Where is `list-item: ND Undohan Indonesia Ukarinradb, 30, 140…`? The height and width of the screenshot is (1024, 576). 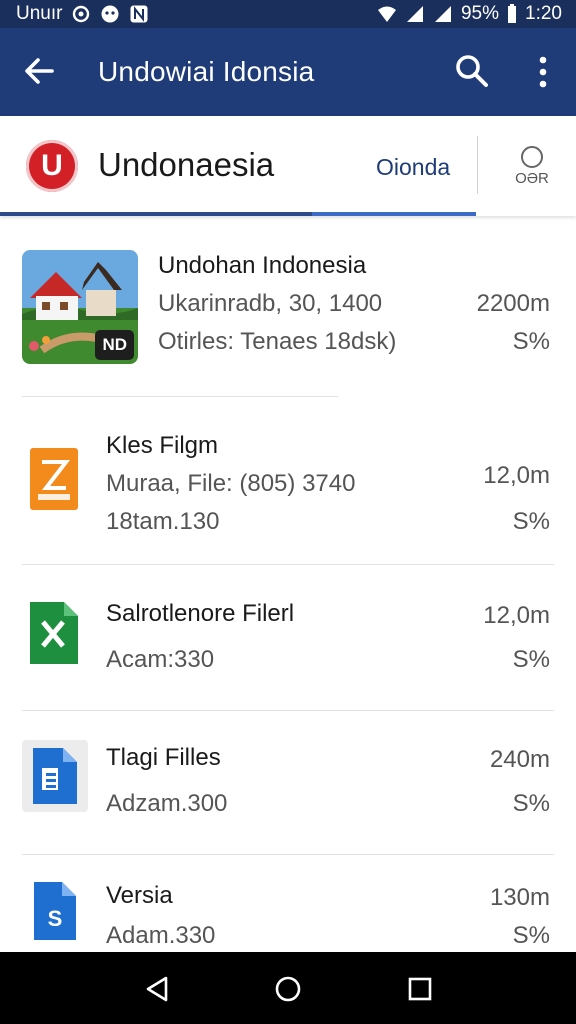
list-item: ND Undohan Indonesia Ukarinradb, 30, 140… is located at coordinates (288, 308).